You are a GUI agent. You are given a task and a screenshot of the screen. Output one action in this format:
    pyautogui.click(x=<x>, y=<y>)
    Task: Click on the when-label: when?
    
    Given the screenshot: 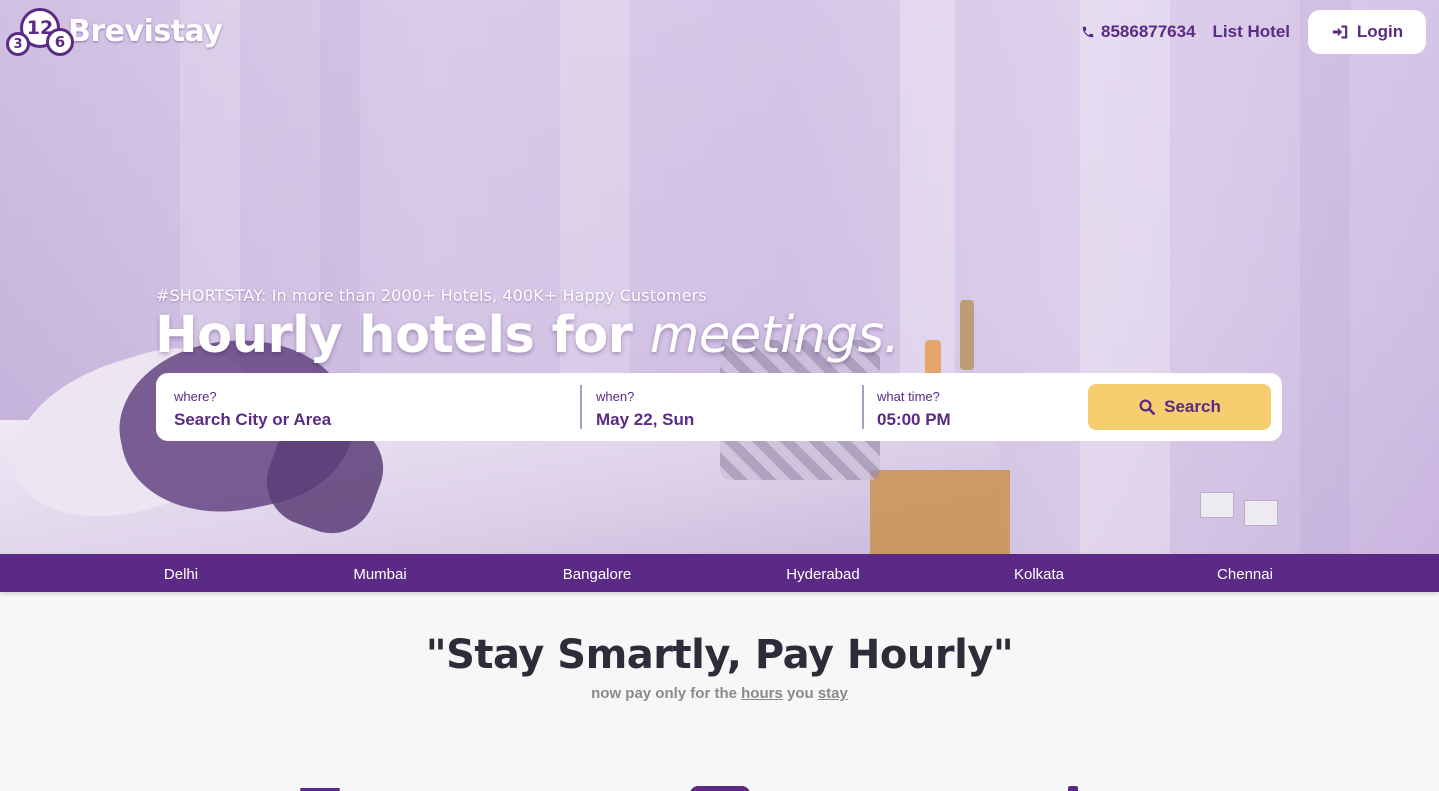 What is the action you would take?
    pyautogui.click(x=615, y=396)
    